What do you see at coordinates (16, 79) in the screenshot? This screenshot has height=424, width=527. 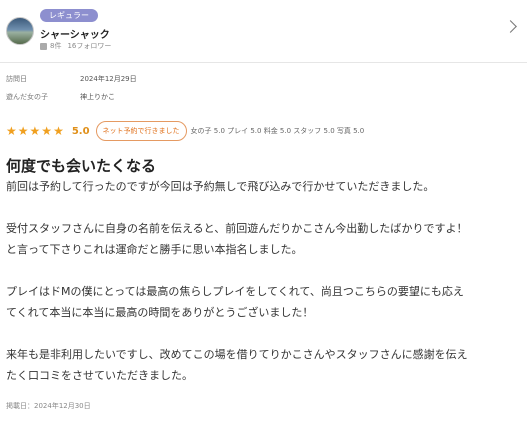 I see `visit-date-label: 訪問日` at bounding box center [16, 79].